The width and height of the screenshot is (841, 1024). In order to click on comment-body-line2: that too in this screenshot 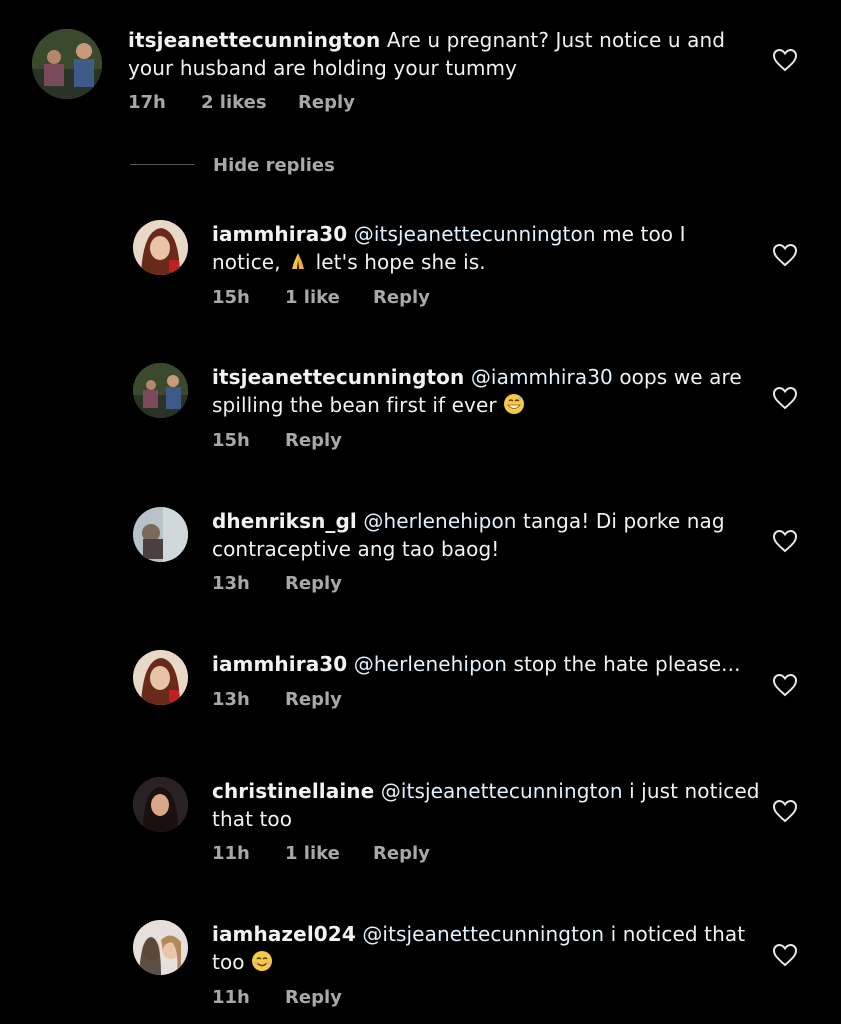, I will do `click(252, 819)`.